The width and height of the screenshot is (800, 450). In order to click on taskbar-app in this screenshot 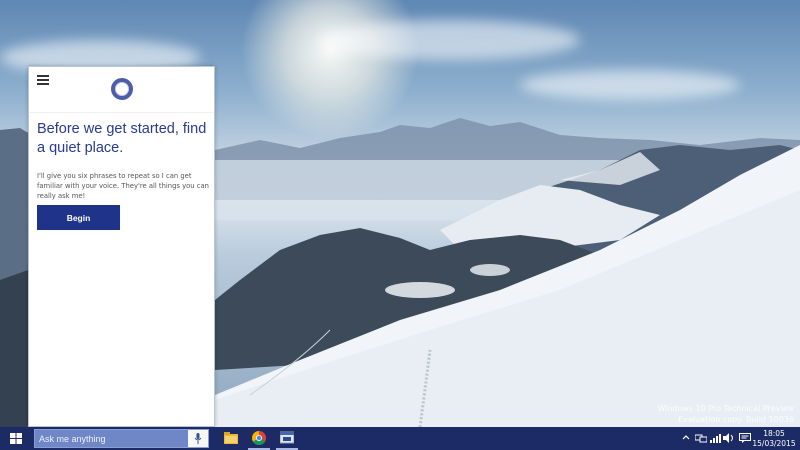, I will do `click(287, 438)`.